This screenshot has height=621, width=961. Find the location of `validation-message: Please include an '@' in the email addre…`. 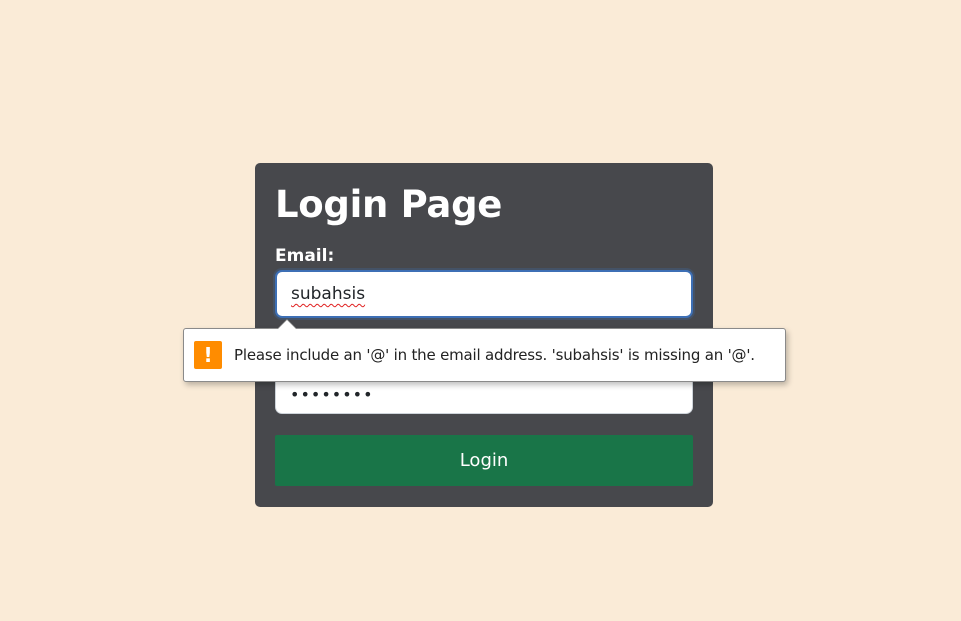

validation-message: Please include an '@' in the email addre… is located at coordinates (494, 355).